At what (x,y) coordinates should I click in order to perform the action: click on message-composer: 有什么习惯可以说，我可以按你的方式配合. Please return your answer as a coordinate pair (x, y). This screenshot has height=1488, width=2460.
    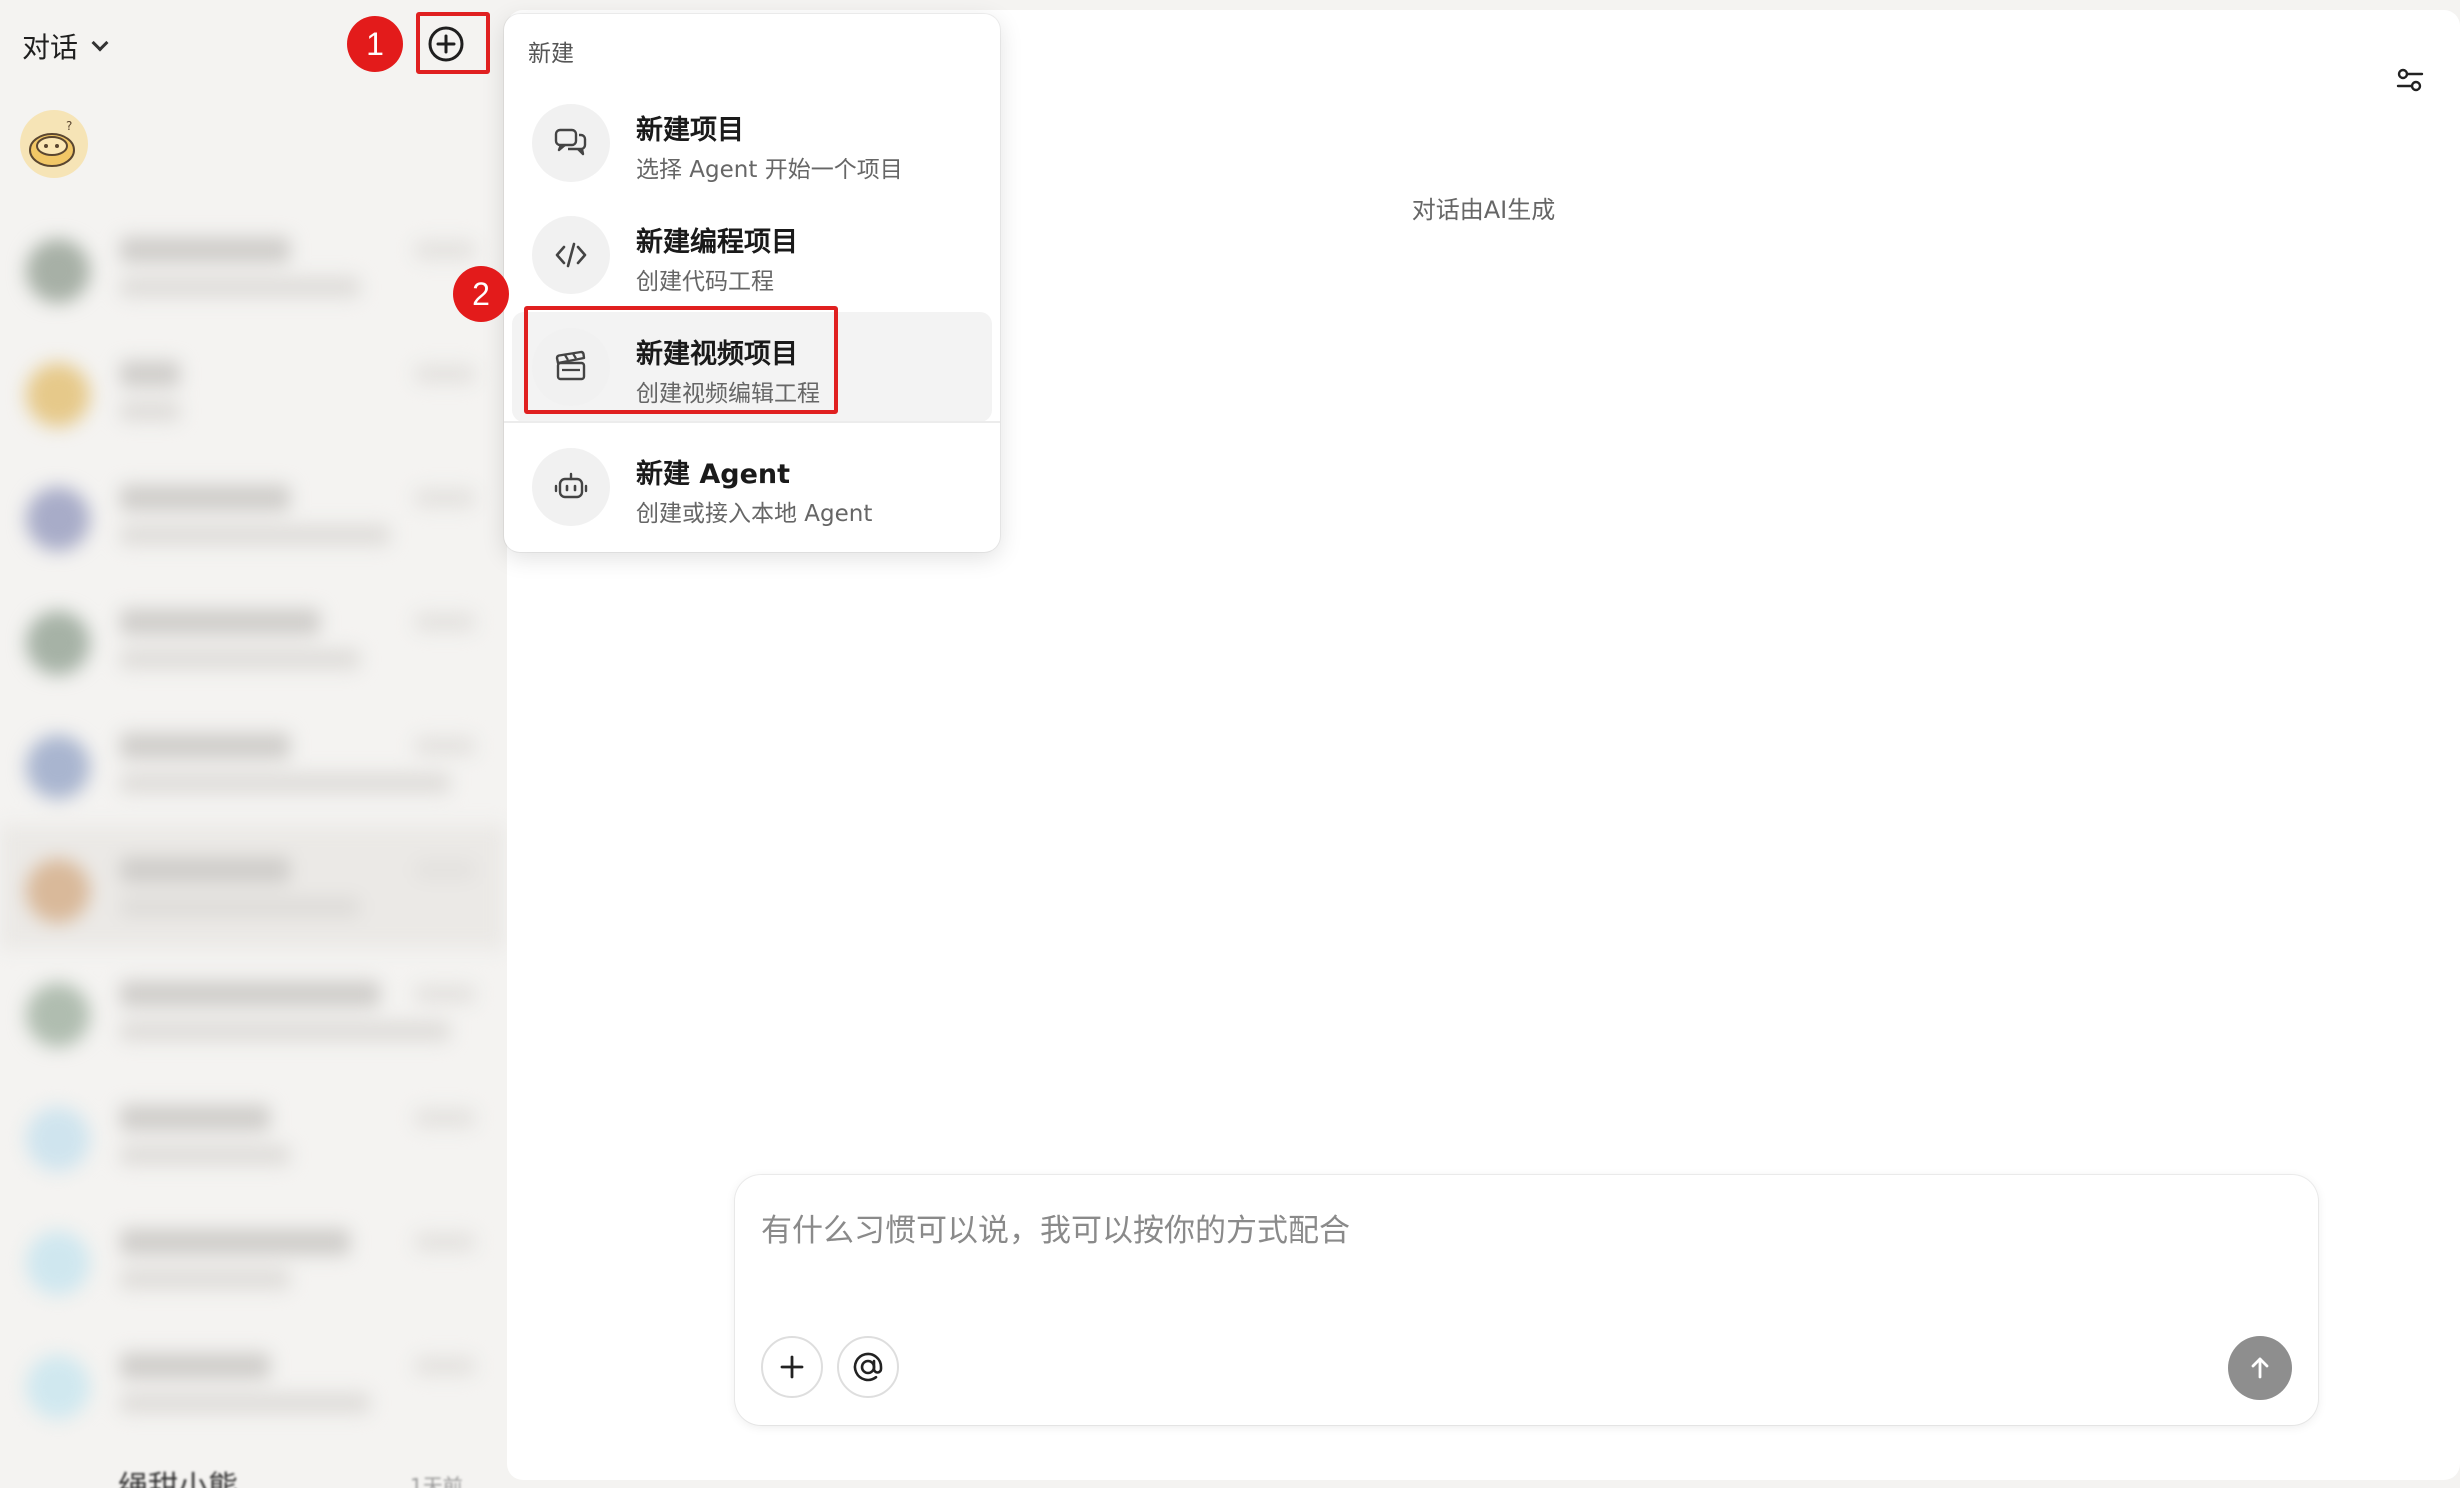
    Looking at the image, I should click on (1526, 1300).